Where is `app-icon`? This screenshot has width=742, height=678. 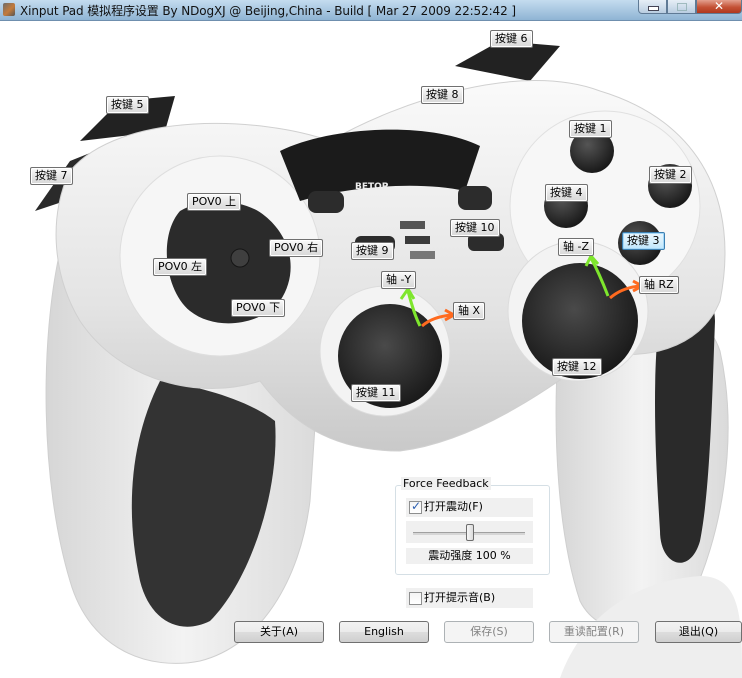 app-icon is located at coordinates (9, 9).